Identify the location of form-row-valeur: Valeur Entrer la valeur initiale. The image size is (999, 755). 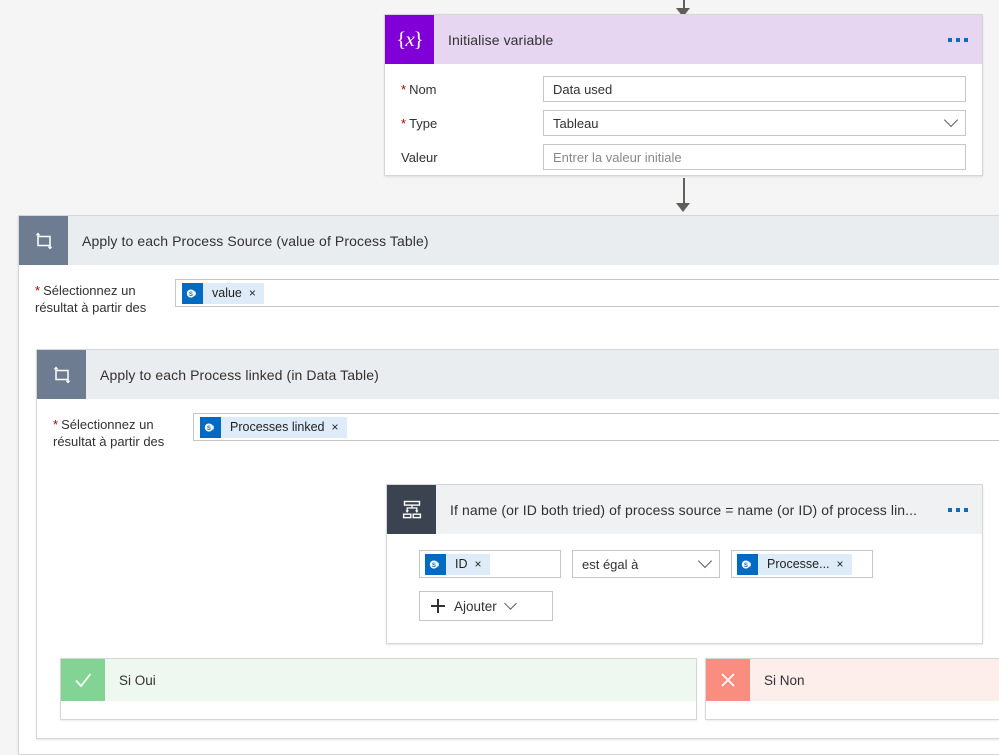
(683, 157).